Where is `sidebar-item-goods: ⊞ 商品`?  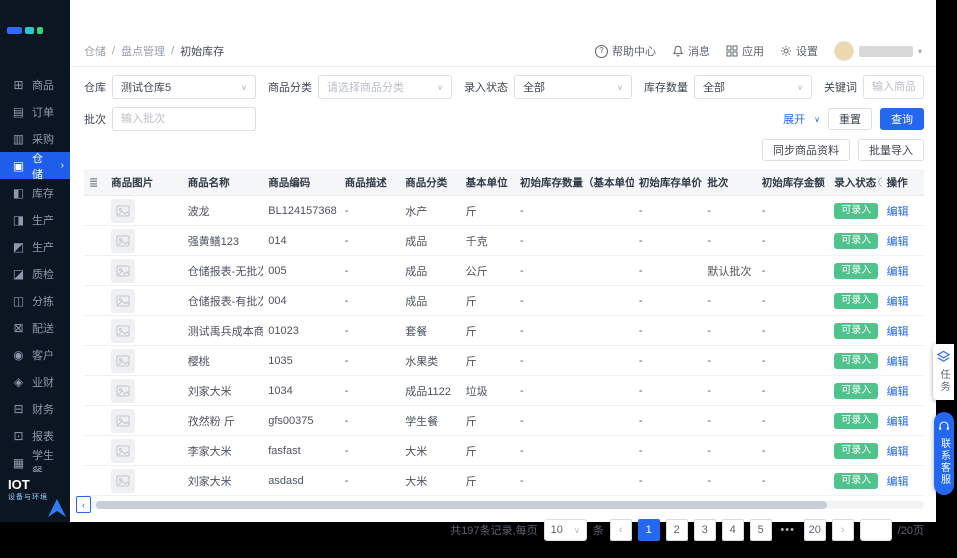
sidebar-item-goods: ⊞ 商品 is located at coordinates (35, 84).